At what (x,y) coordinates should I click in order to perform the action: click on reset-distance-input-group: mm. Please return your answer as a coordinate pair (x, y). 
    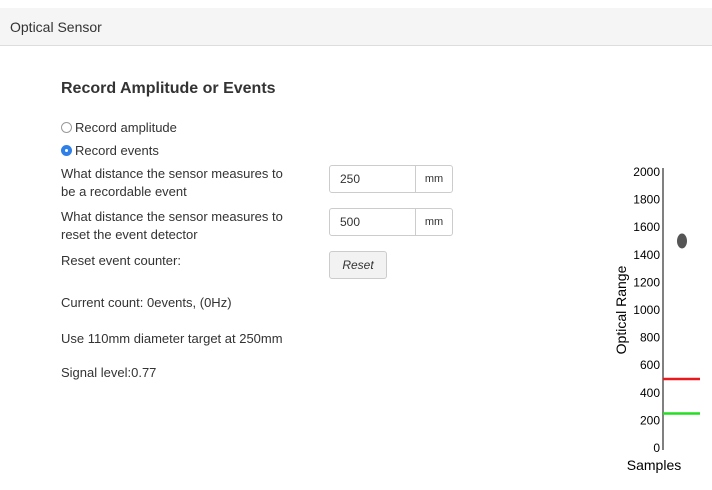
    Looking at the image, I should click on (391, 222).